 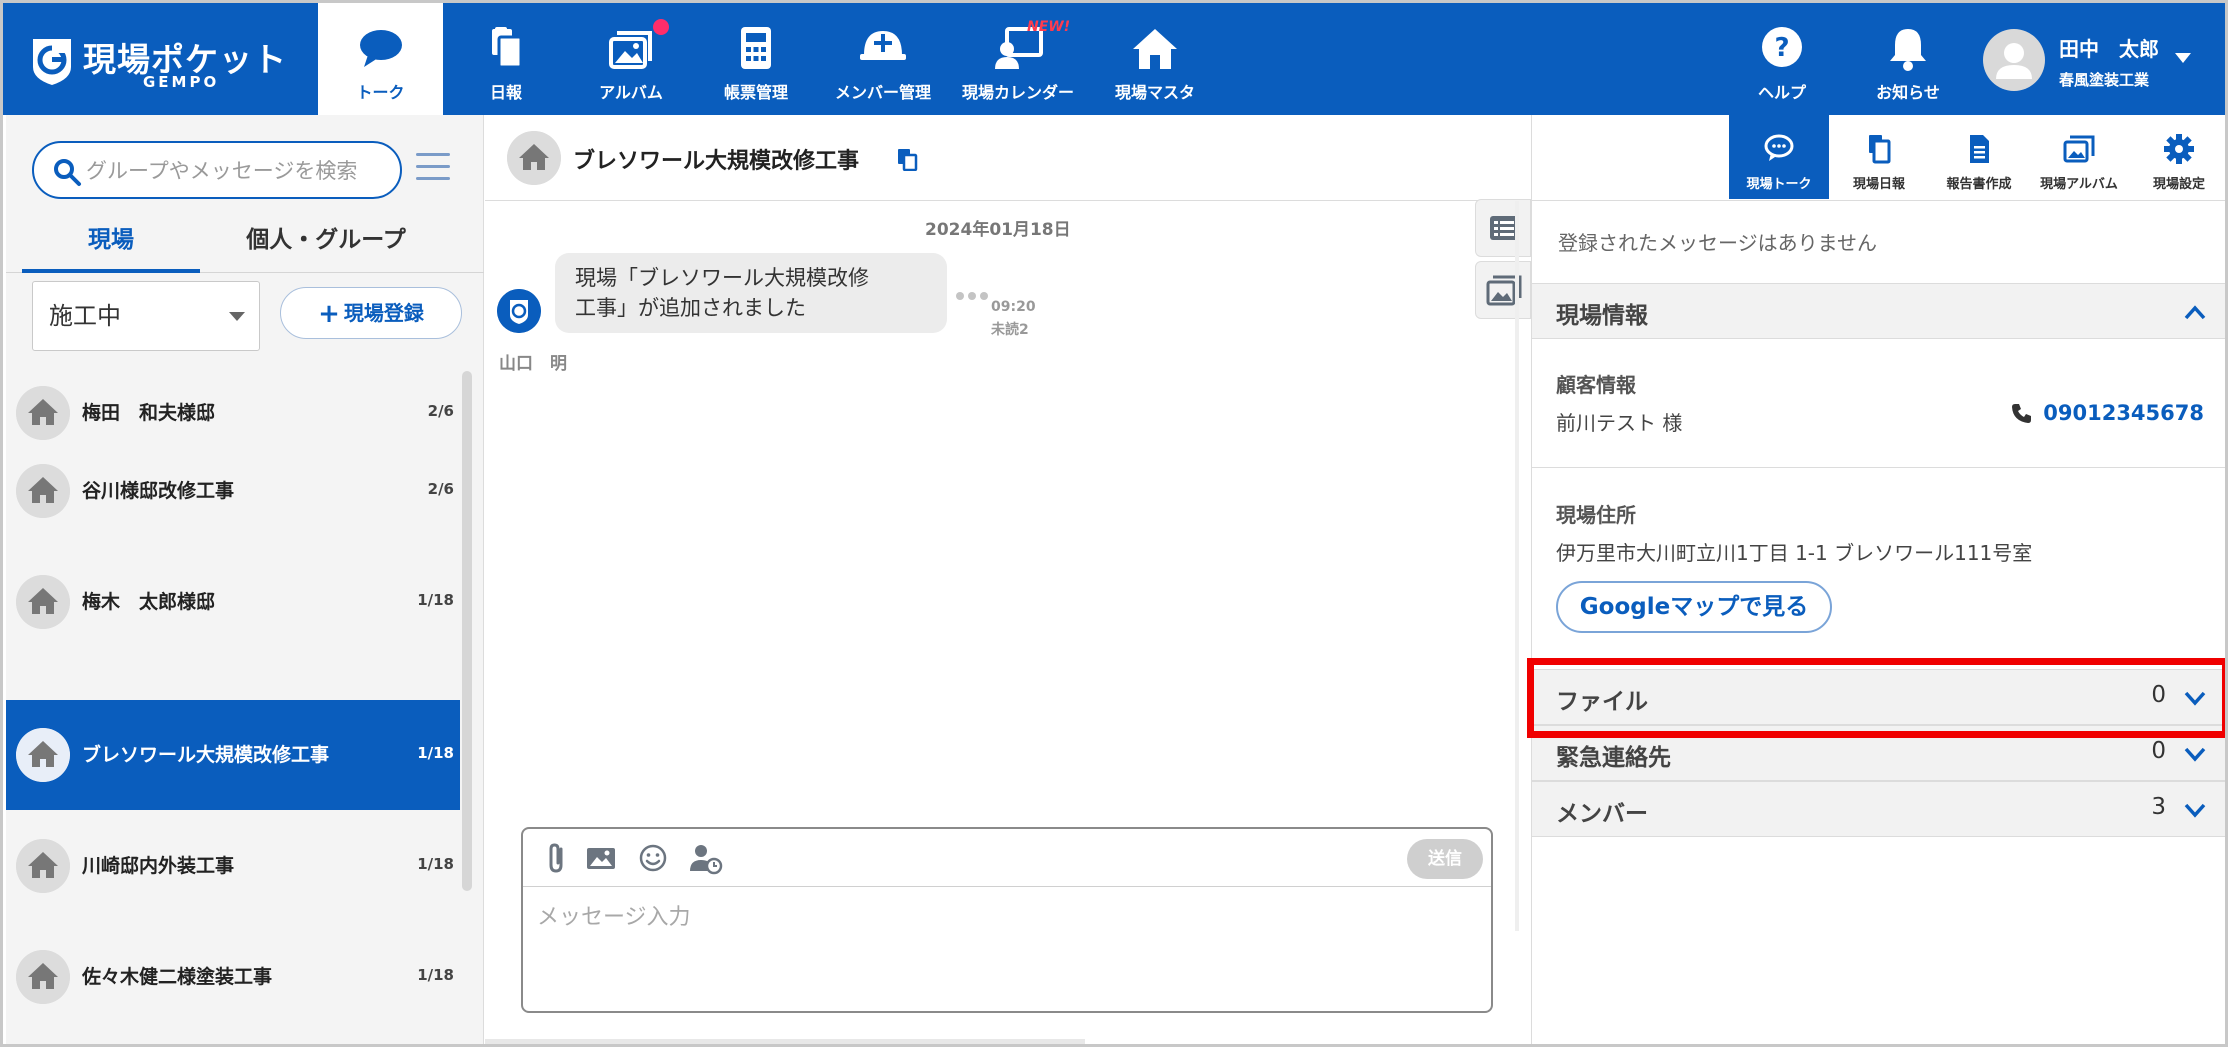 I want to click on message-bubble: 現場「ブレソワール大規模改修 工事」が追加されました, so click(x=751, y=293).